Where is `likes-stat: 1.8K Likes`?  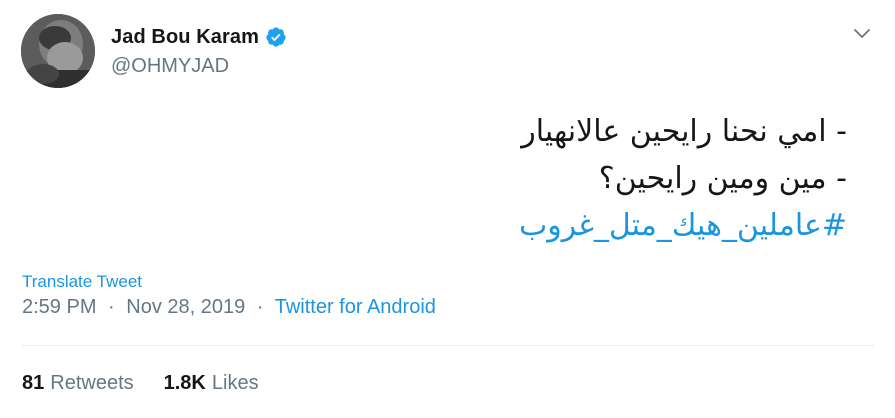 likes-stat: 1.8K Likes is located at coordinates (211, 383).